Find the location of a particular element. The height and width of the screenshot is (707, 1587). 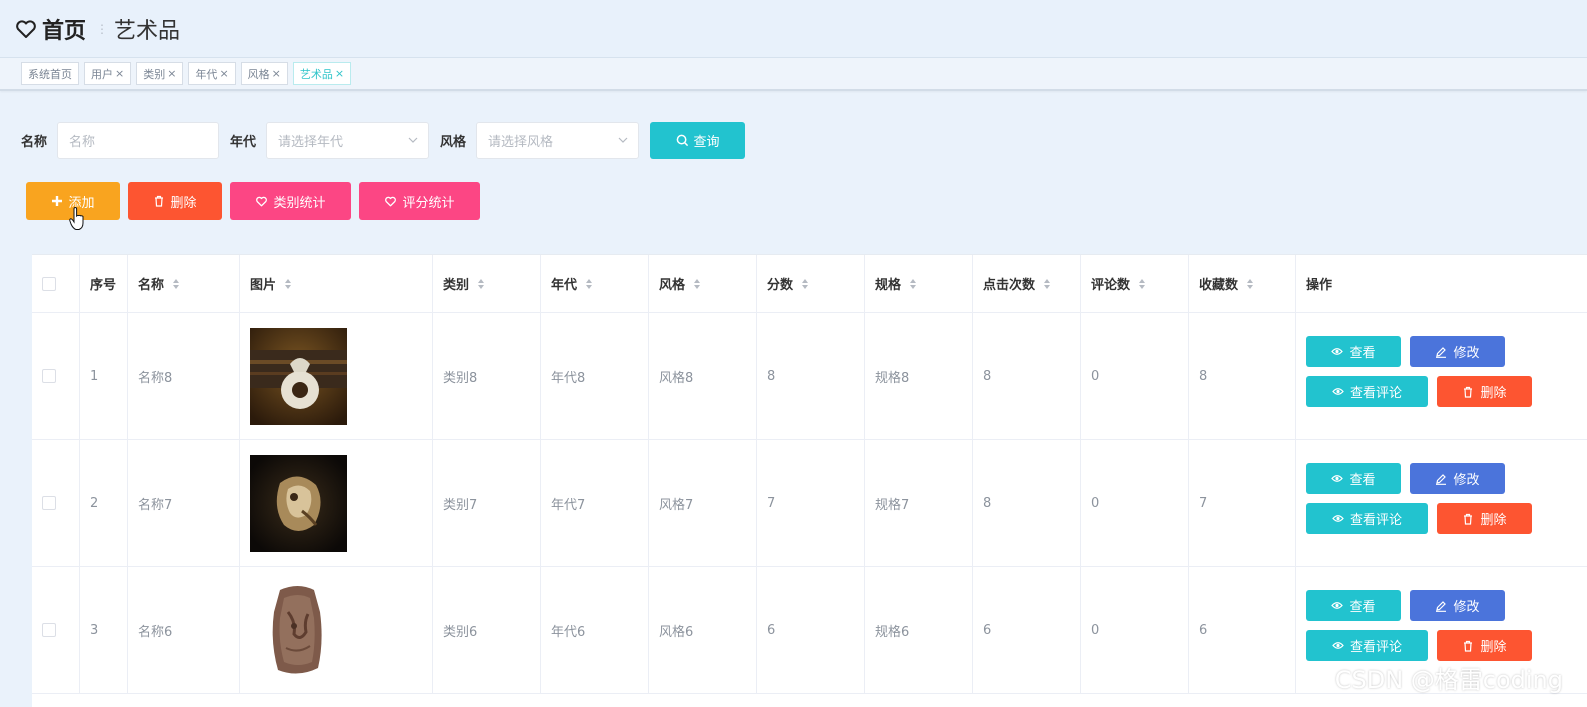

row-action-group: 查看 修改 查看评论 删除 is located at coordinates (1436, 630).